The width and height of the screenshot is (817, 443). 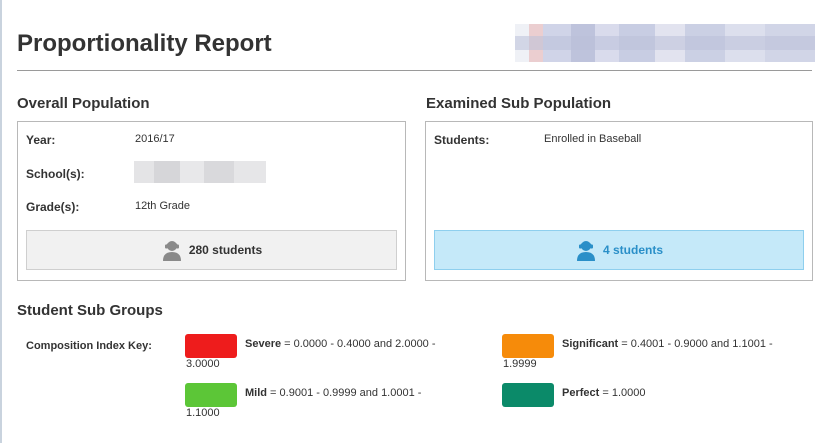 What do you see at coordinates (593, 139) in the screenshot?
I see `students-value: Enrolled in Baseball` at bounding box center [593, 139].